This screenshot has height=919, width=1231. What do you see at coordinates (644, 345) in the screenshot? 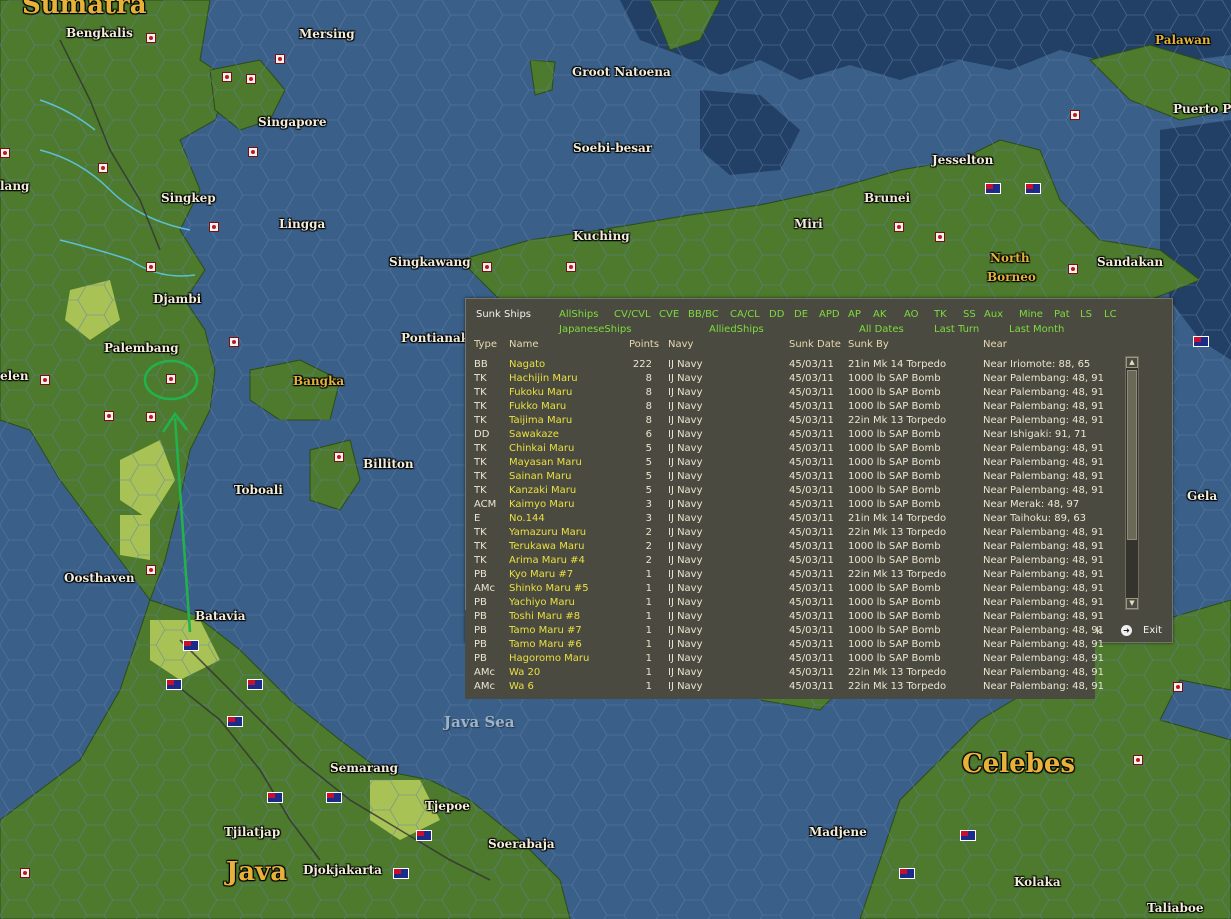
I see `col-points-header: Points` at bounding box center [644, 345].